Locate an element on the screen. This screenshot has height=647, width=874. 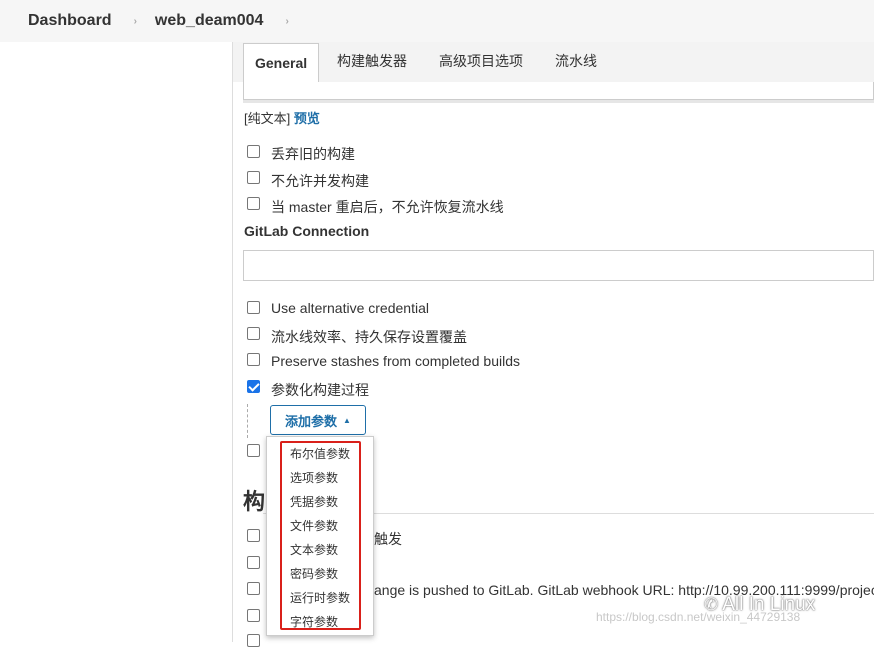
discard-old-builds-checkbox is located at coordinates (253, 151).